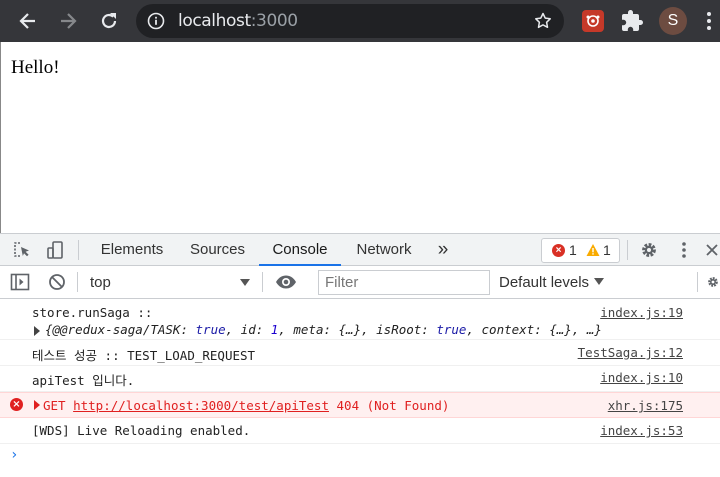  Describe the element at coordinates (558, 250) in the screenshot. I see `error-count-icon: ×` at that location.